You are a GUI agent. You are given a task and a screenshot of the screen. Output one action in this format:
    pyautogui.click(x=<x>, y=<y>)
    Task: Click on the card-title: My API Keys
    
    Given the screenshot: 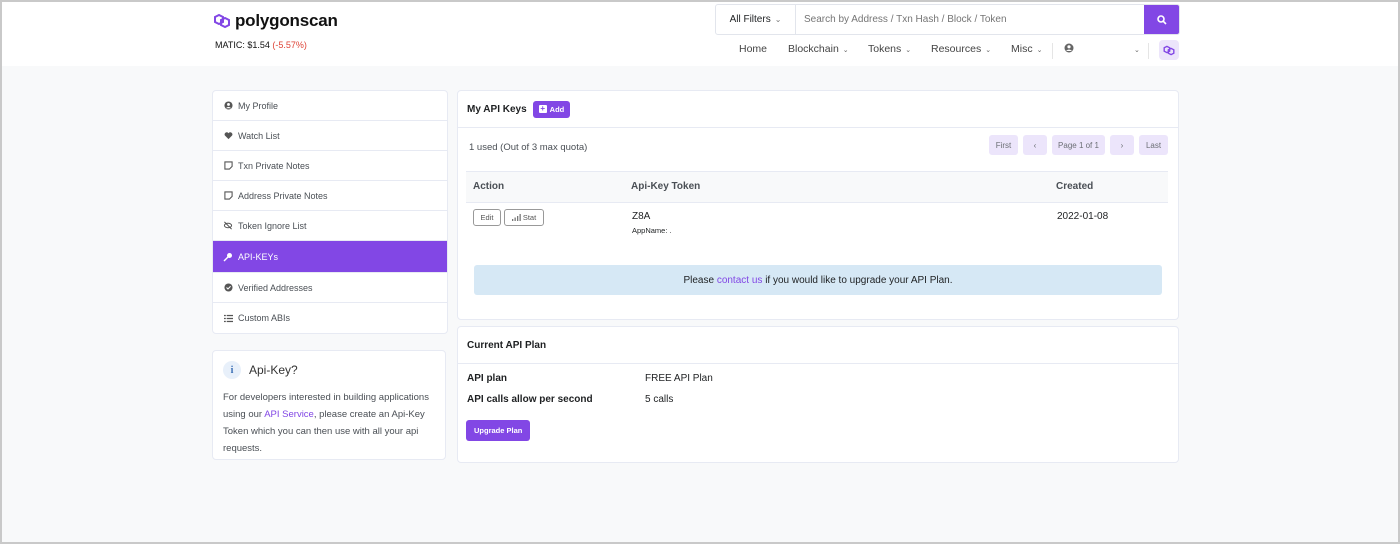 What is the action you would take?
    pyautogui.click(x=497, y=109)
    